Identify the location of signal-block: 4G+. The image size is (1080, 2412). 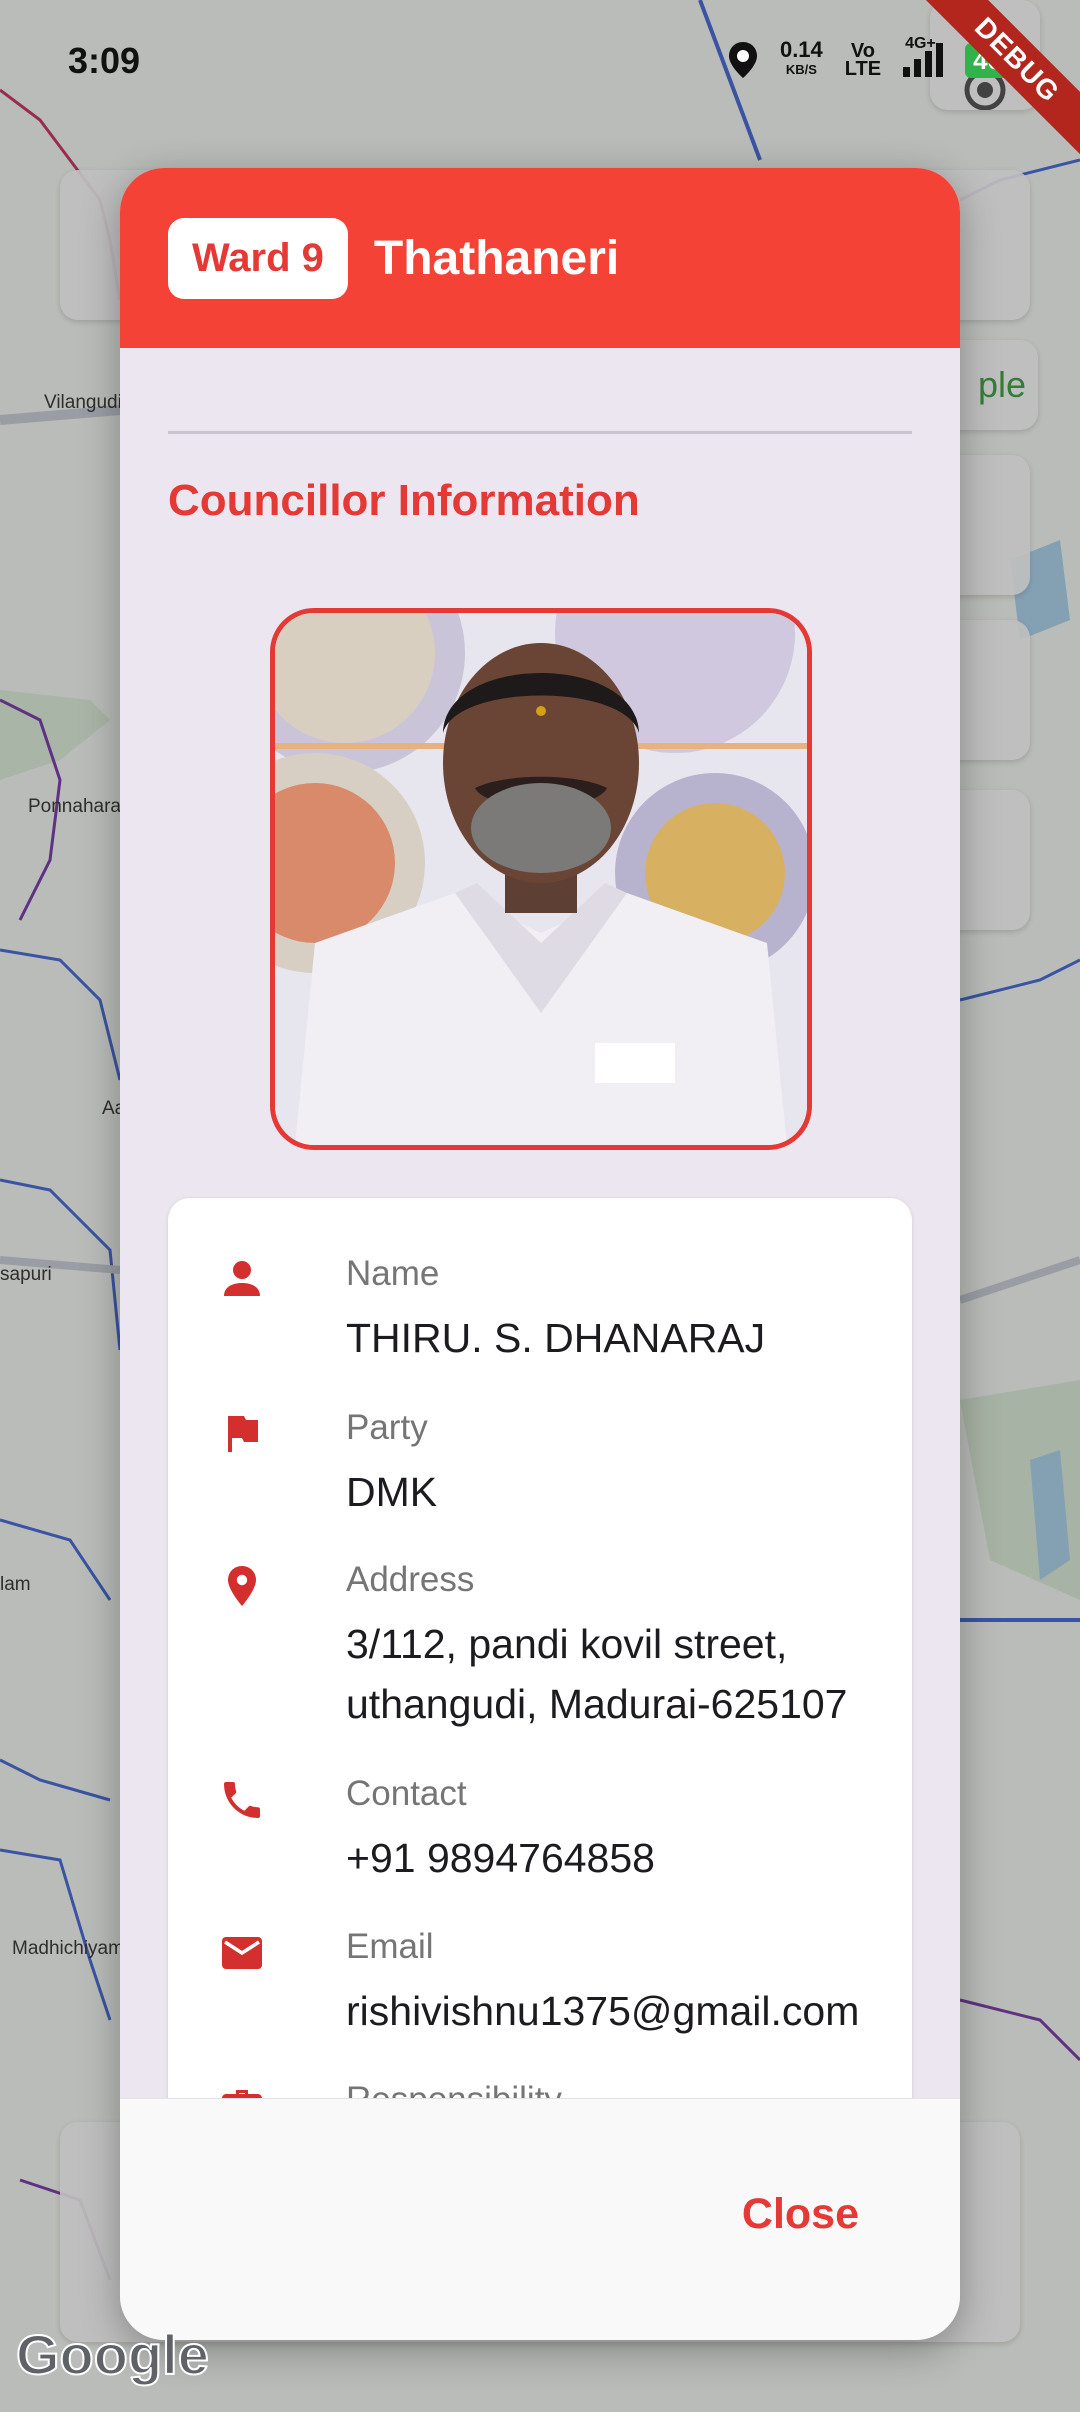
(923, 56).